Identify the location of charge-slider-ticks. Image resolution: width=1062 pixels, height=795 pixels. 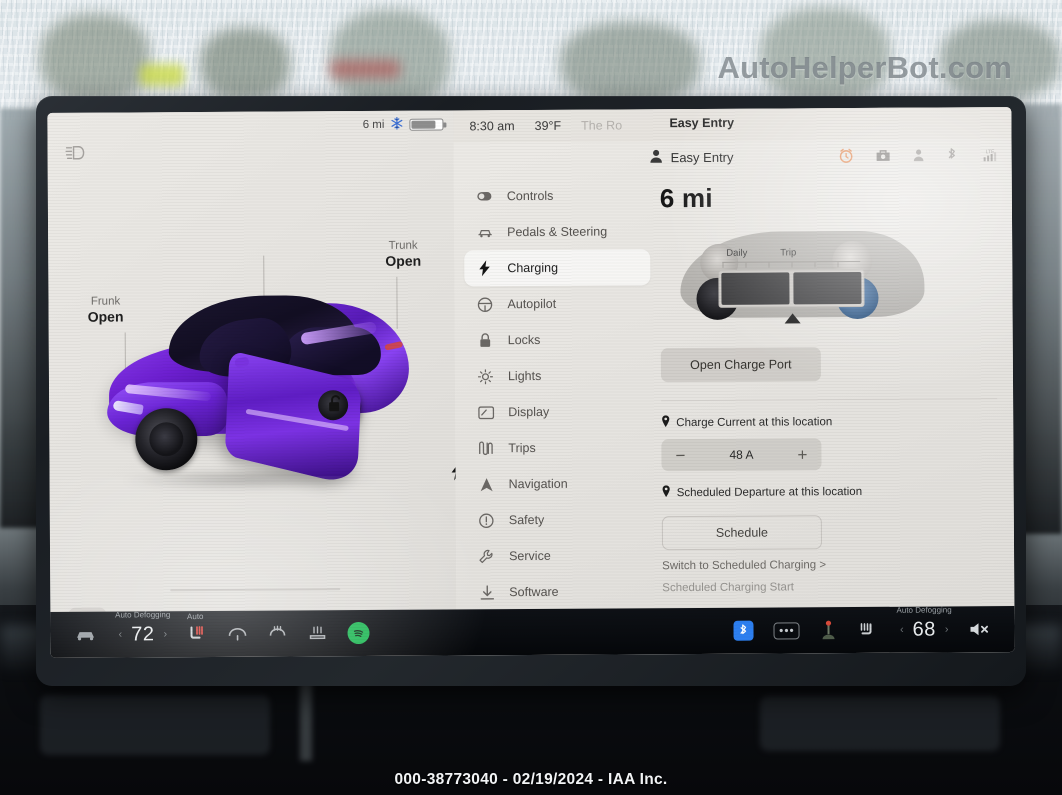
(791, 264).